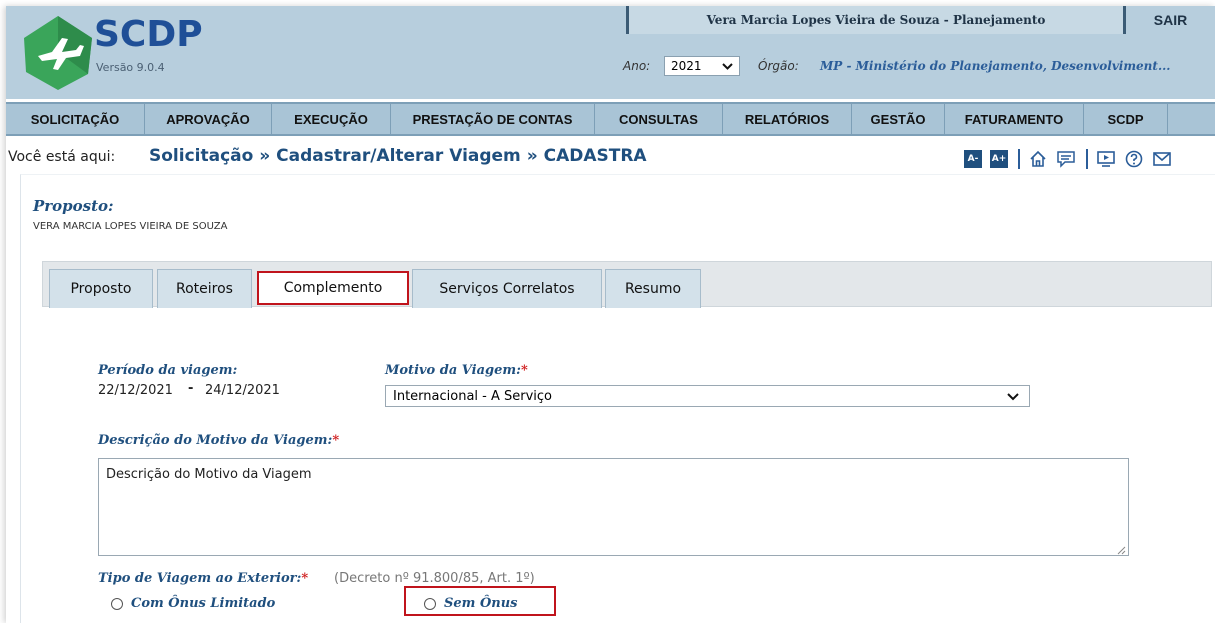 The image size is (1215, 623). Describe the element at coordinates (1066, 159) in the screenshot. I see `chat-icon` at that location.